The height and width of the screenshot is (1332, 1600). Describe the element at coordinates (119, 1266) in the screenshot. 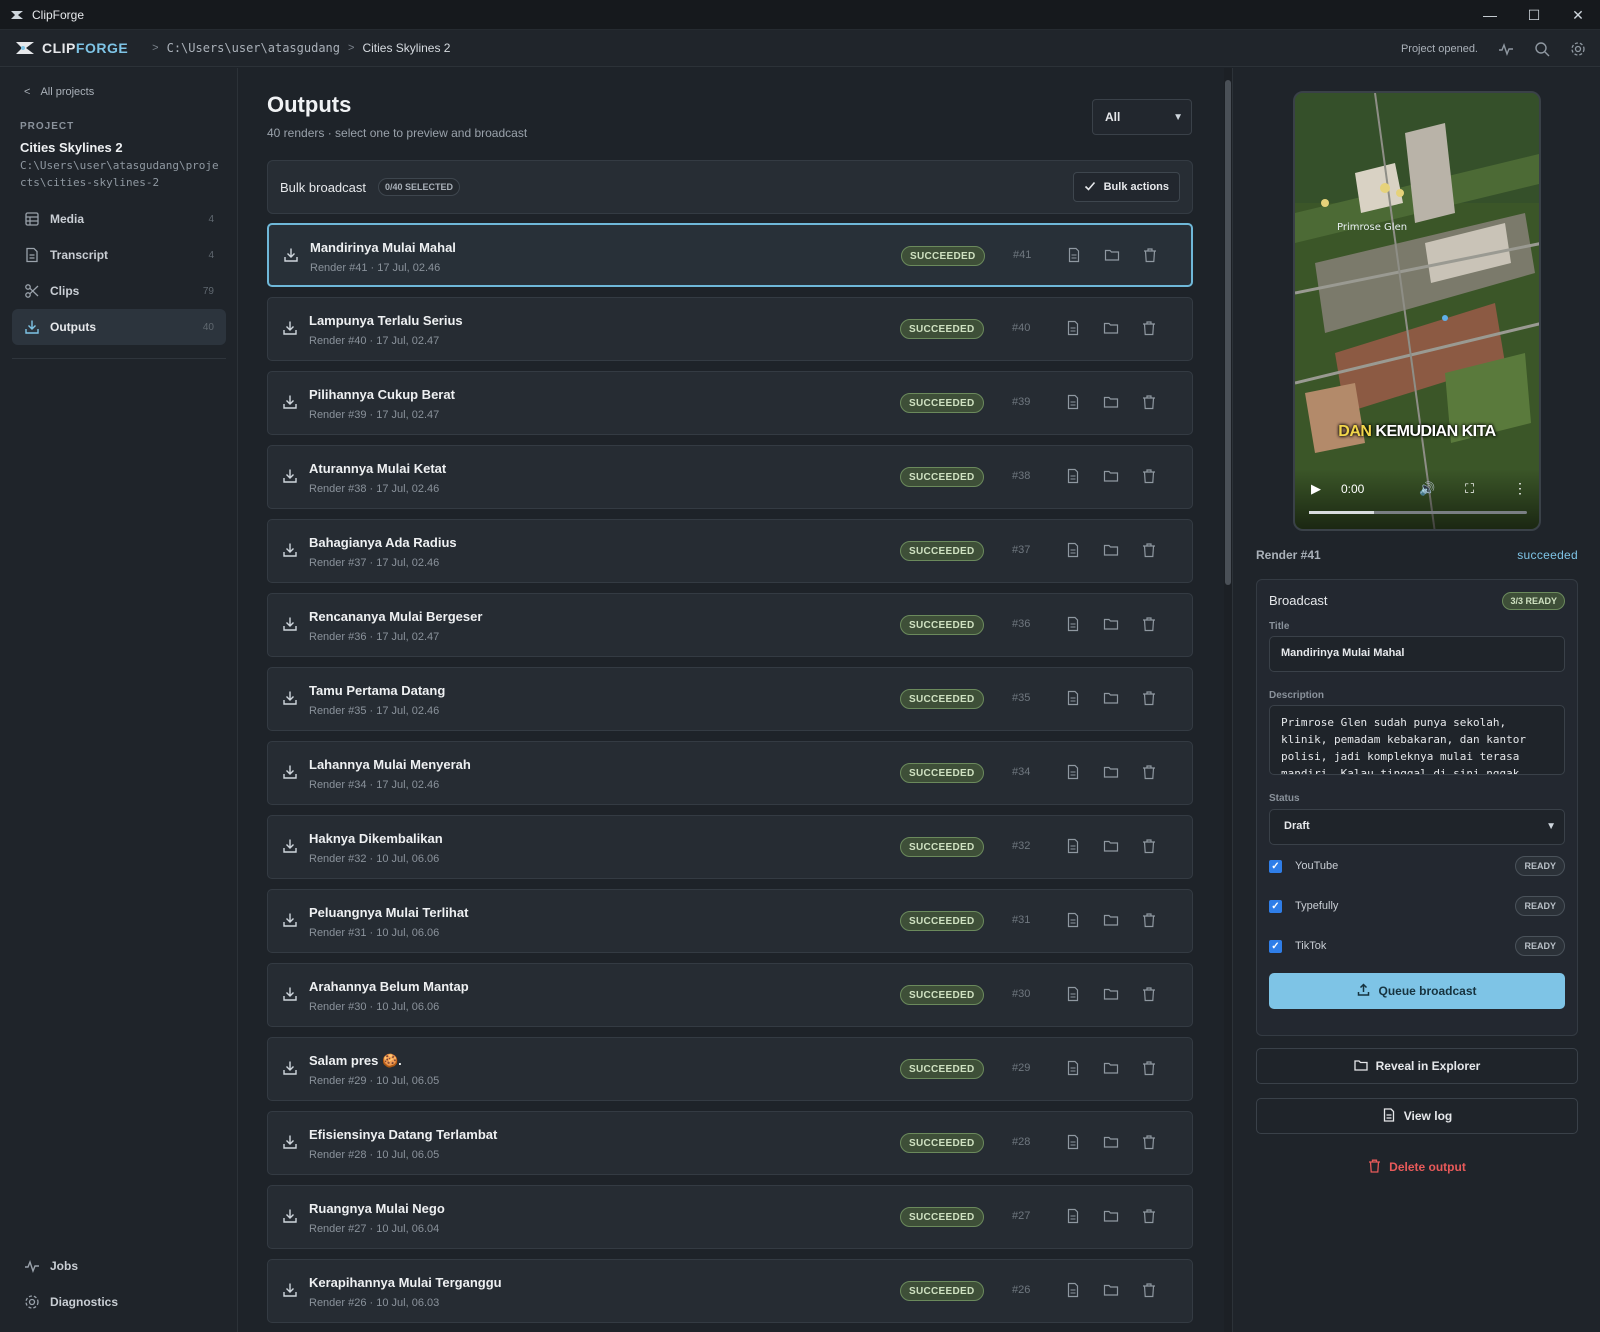

I see `sidebar-item-jobs: Jobs` at that location.